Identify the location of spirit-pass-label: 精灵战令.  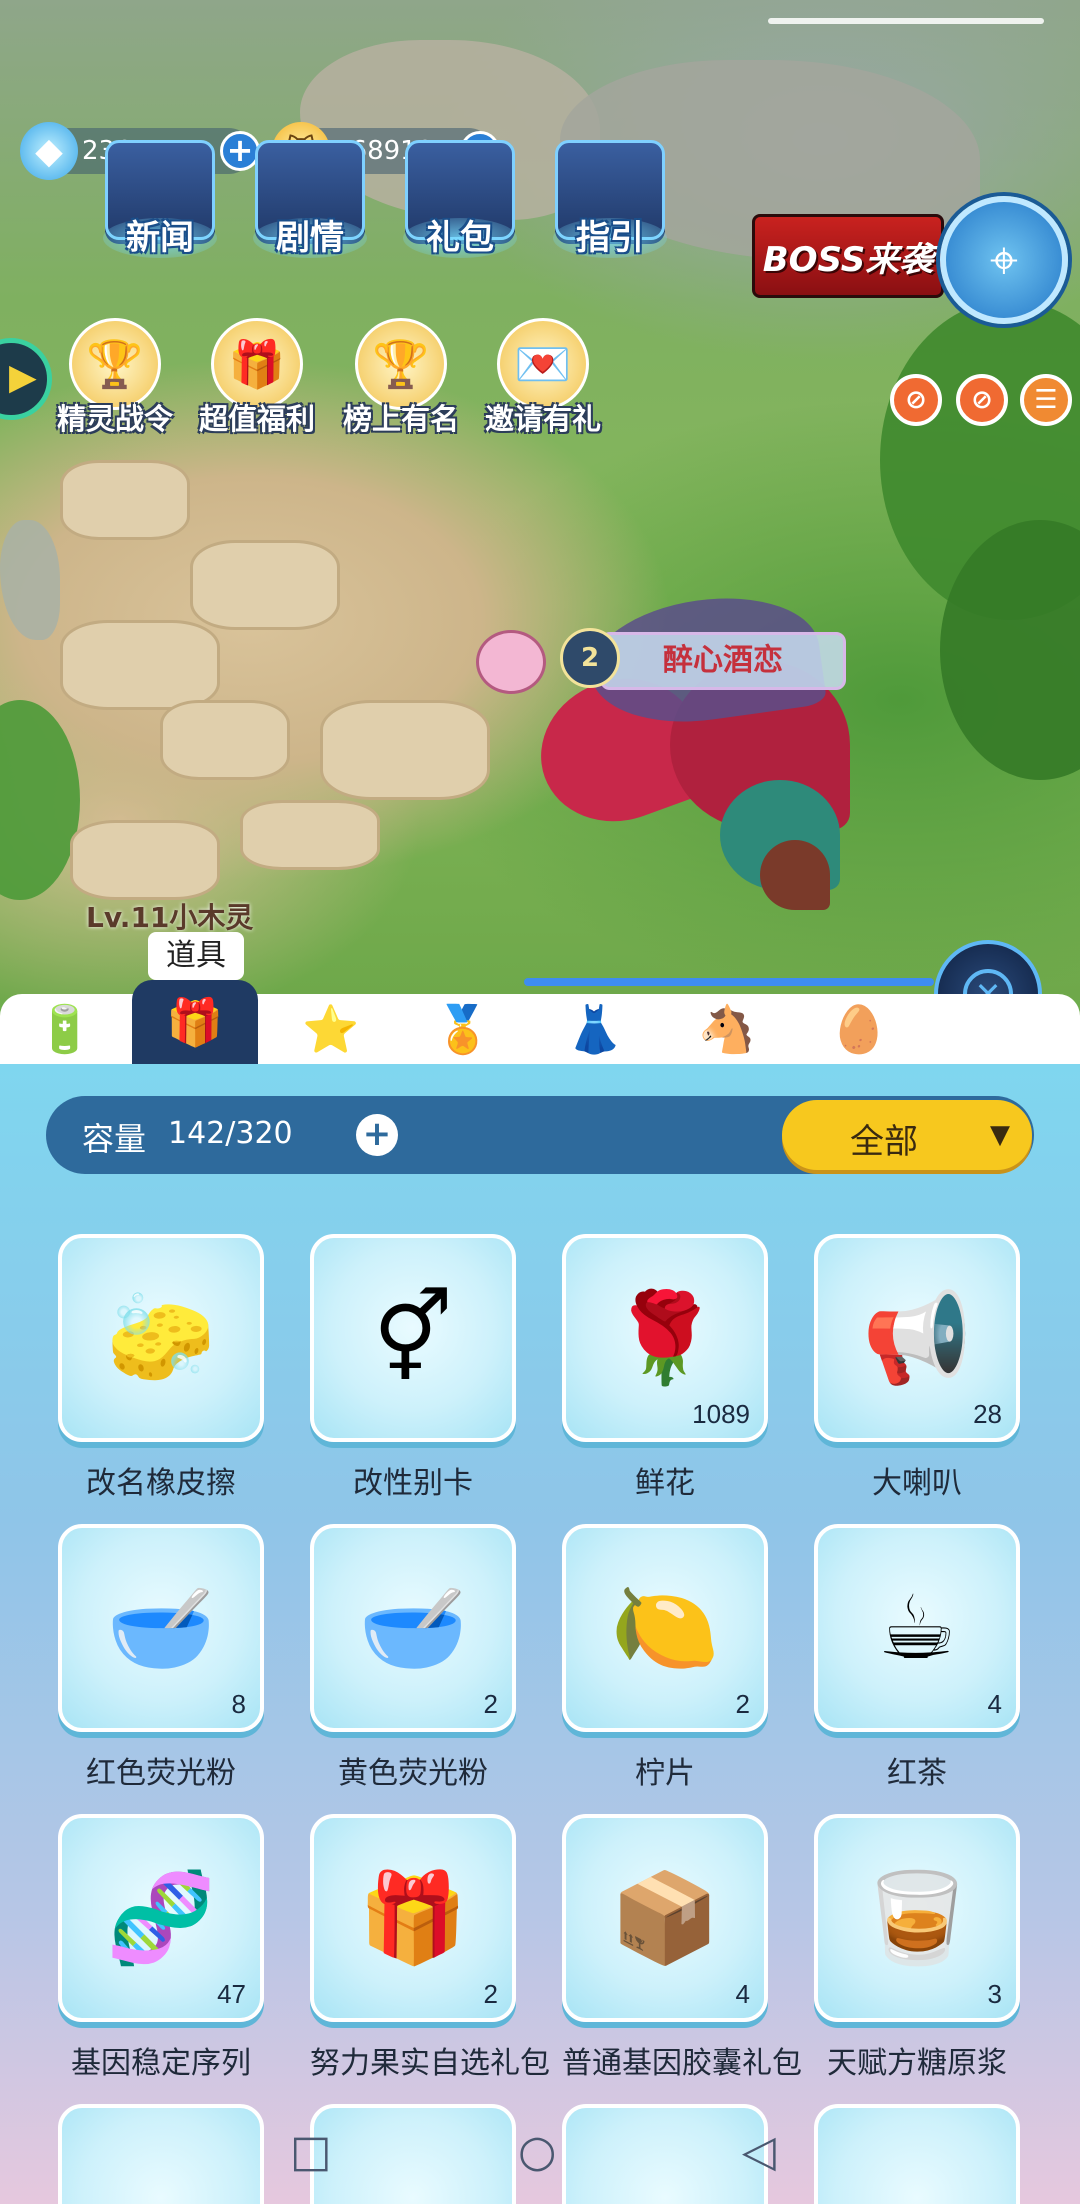
(114, 419).